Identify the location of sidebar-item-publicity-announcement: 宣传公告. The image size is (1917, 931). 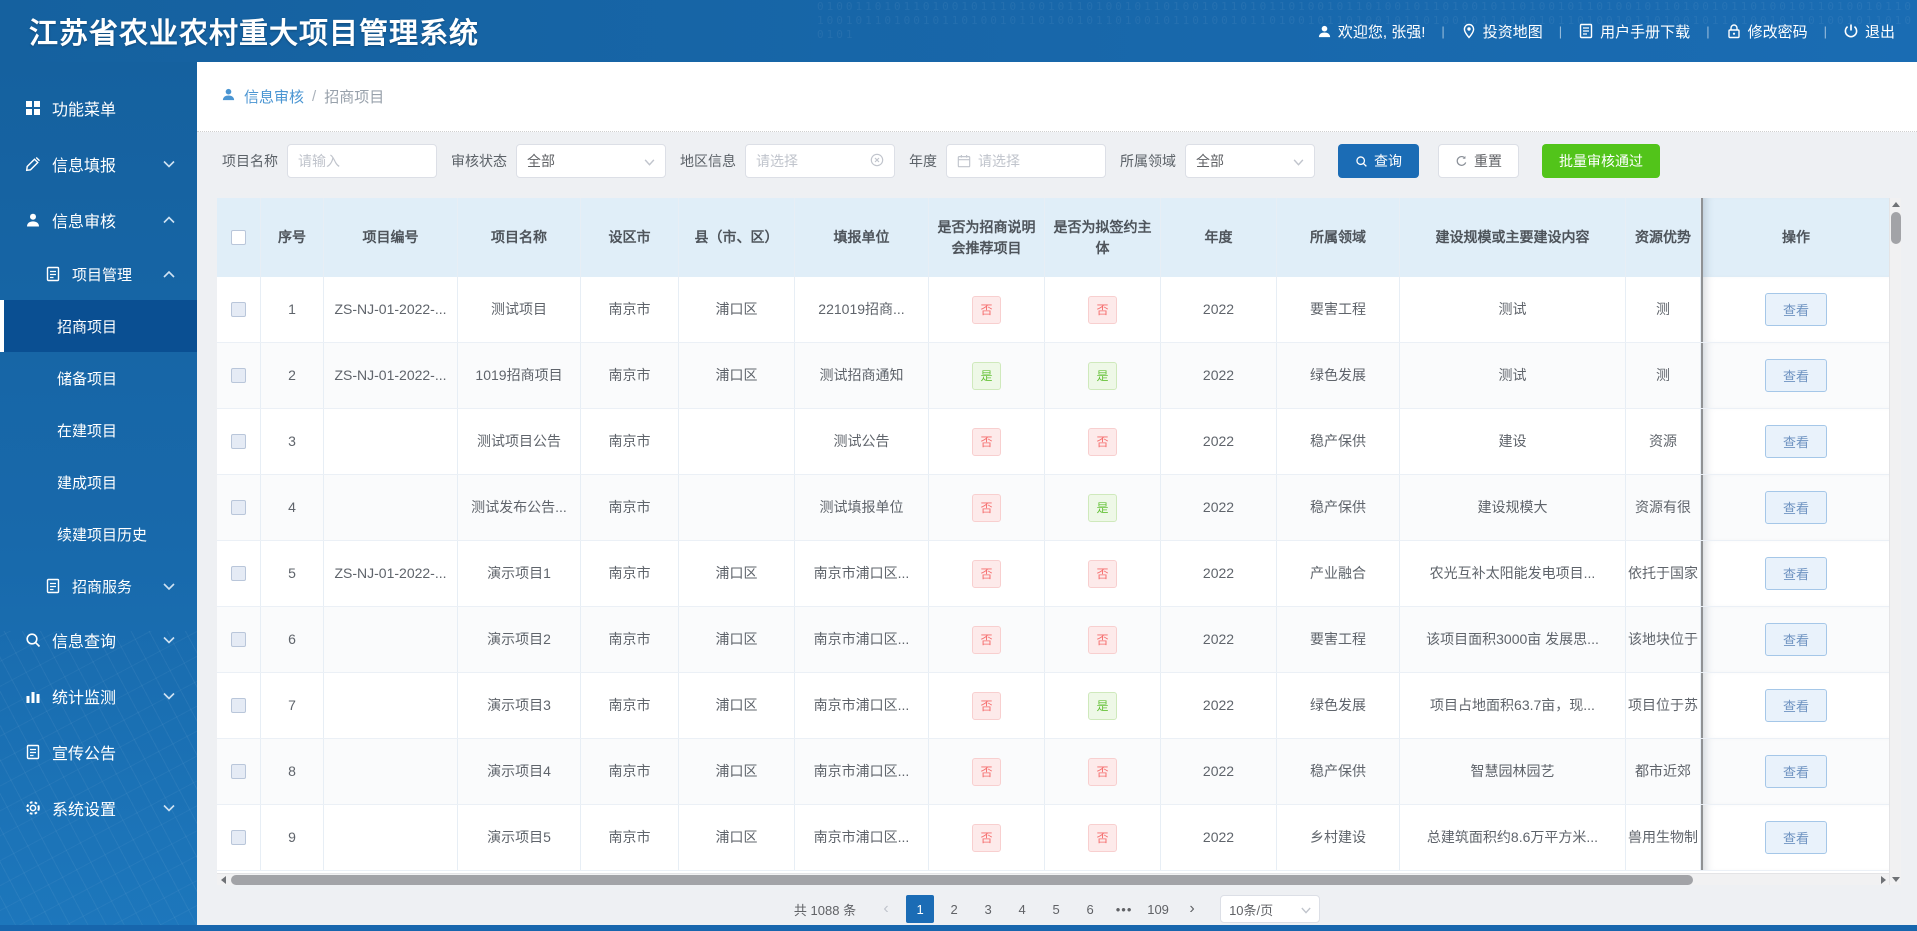
(98, 752).